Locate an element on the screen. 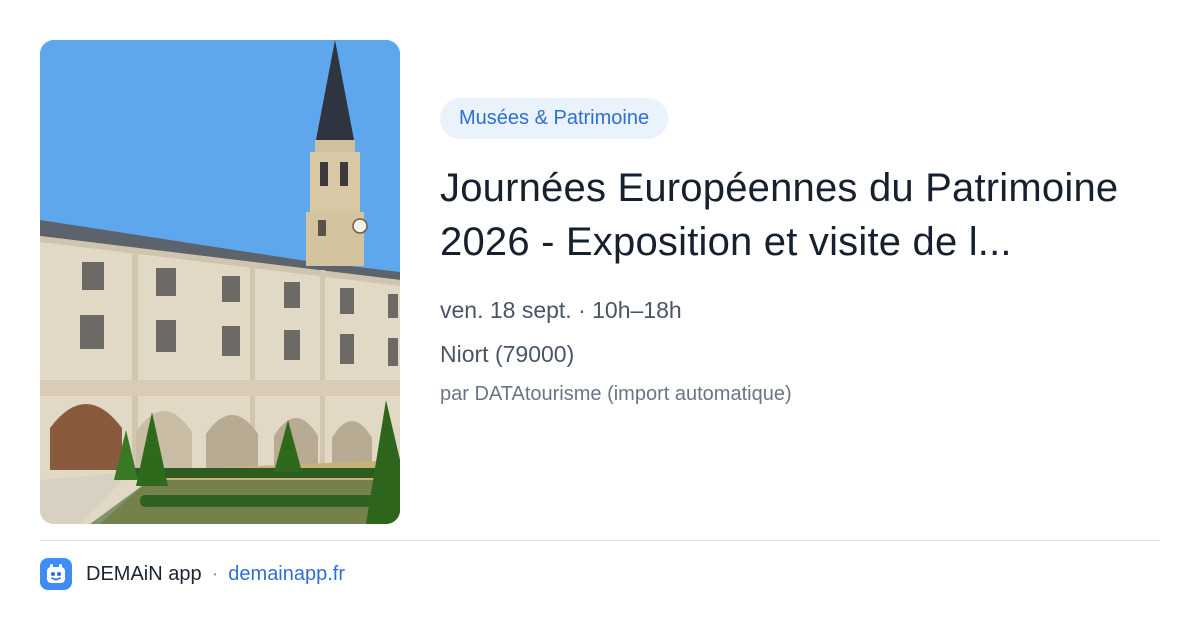 This screenshot has height=630, width=1200. app-name: DEMAiN app is located at coordinates (144, 573).